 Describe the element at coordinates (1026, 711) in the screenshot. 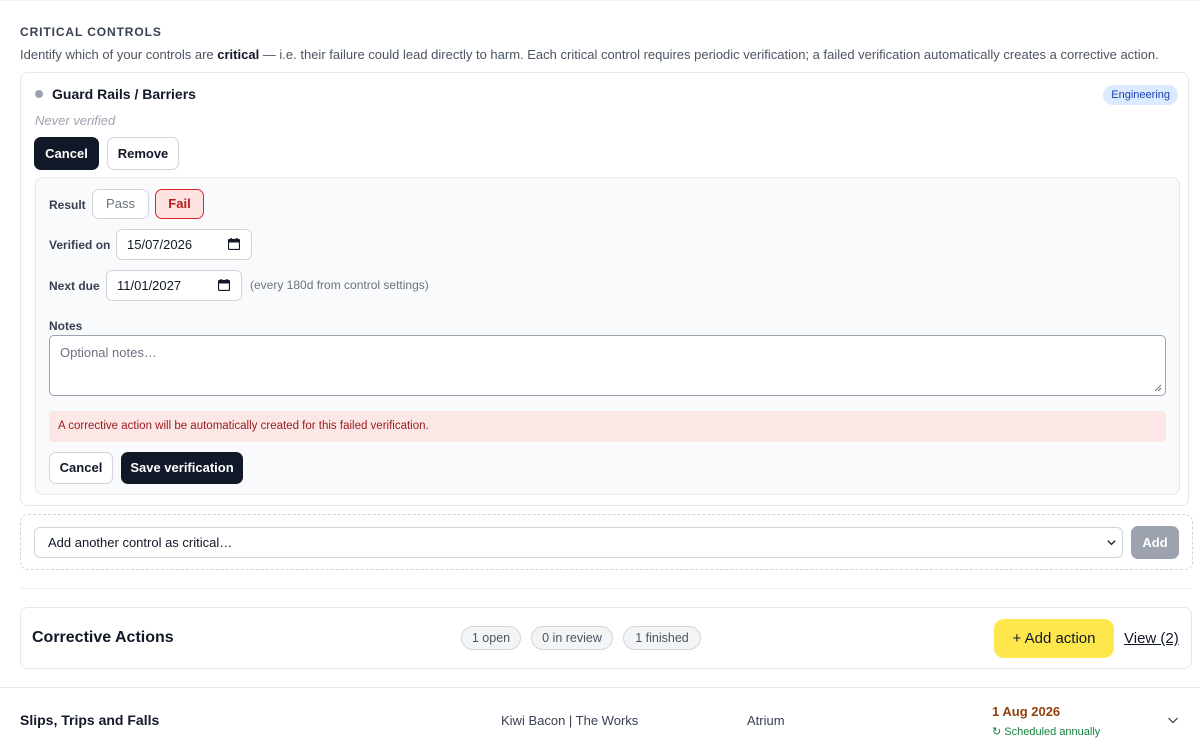

I see `hazard-due-date: 1 Aug 2026` at that location.